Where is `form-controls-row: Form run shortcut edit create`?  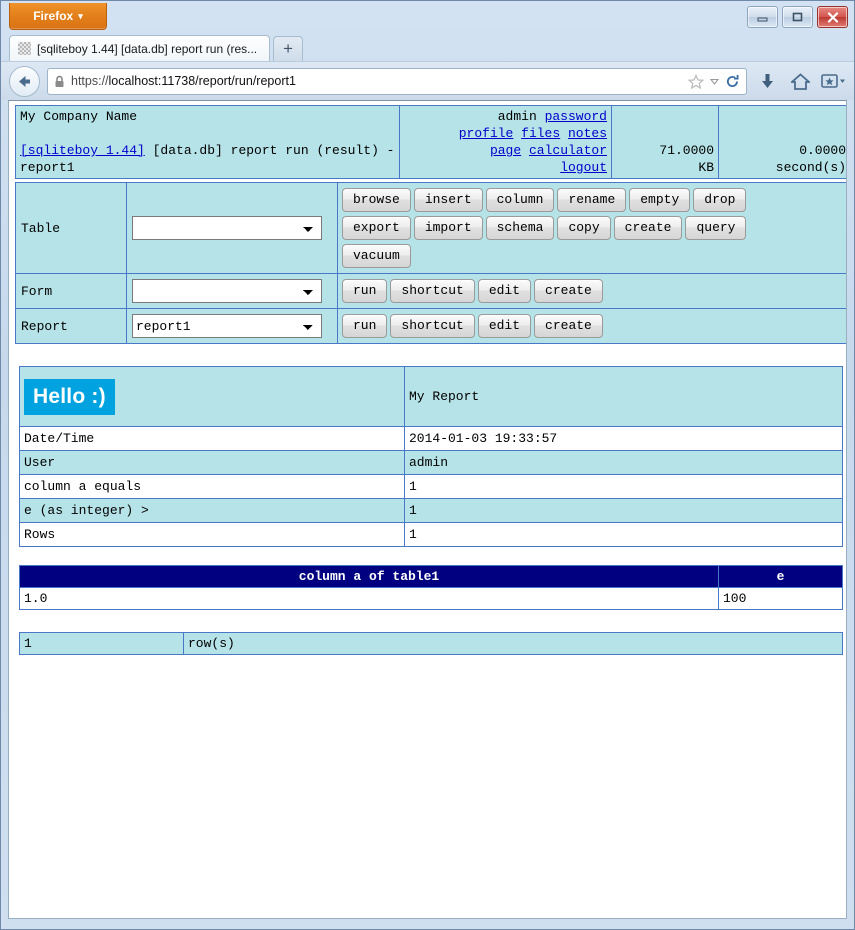
form-controls-row: Form run shortcut edit create is located at coordinates (430, 291).